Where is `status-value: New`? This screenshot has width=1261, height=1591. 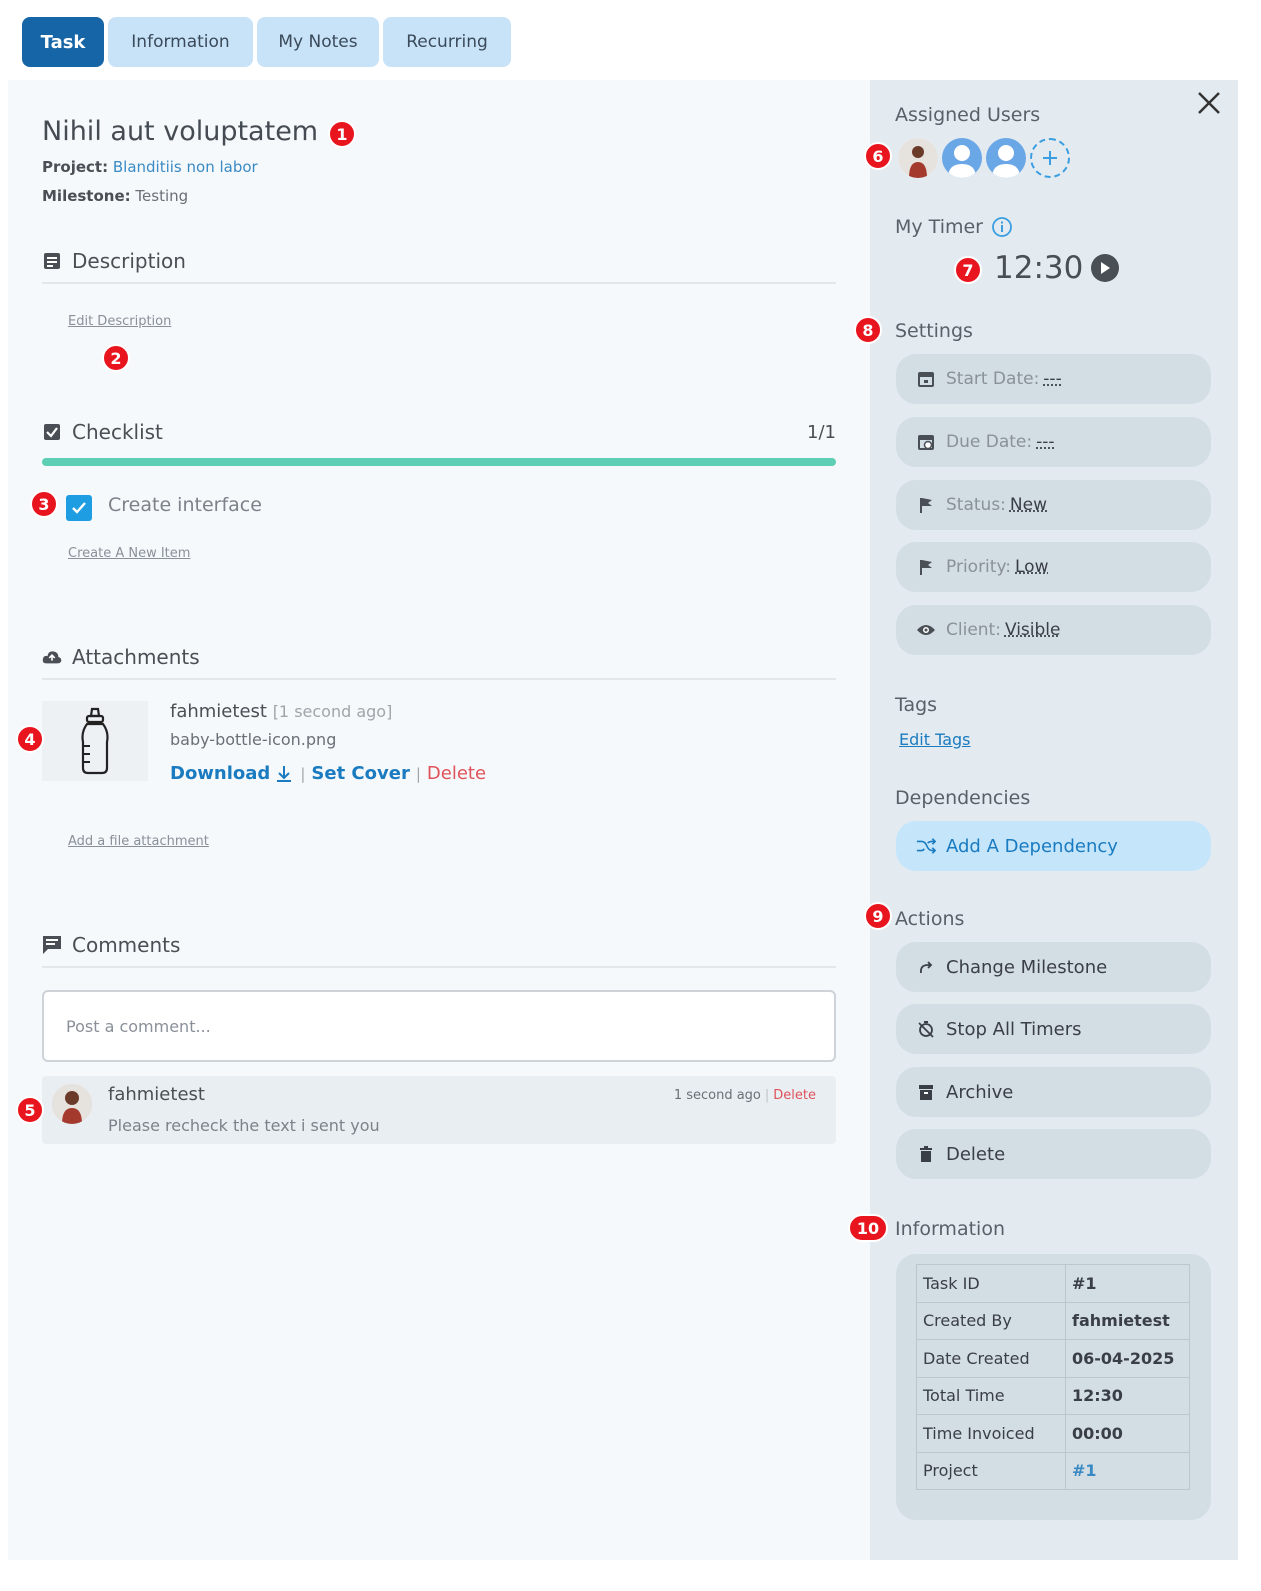 status-value: New is located at coordinates (1028, 505).